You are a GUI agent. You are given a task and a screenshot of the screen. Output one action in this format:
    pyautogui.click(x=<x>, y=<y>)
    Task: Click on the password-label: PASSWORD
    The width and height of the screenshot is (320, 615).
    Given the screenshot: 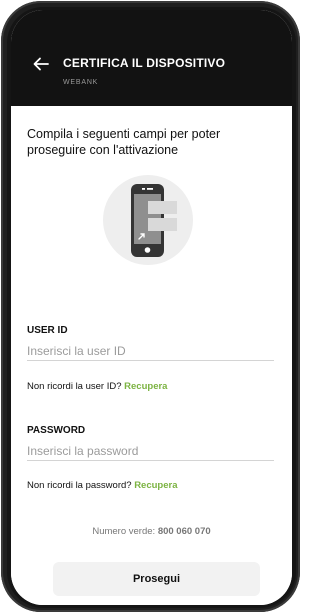 What is the action you would take?
    pyautogui.click(x=56, y=430)
    